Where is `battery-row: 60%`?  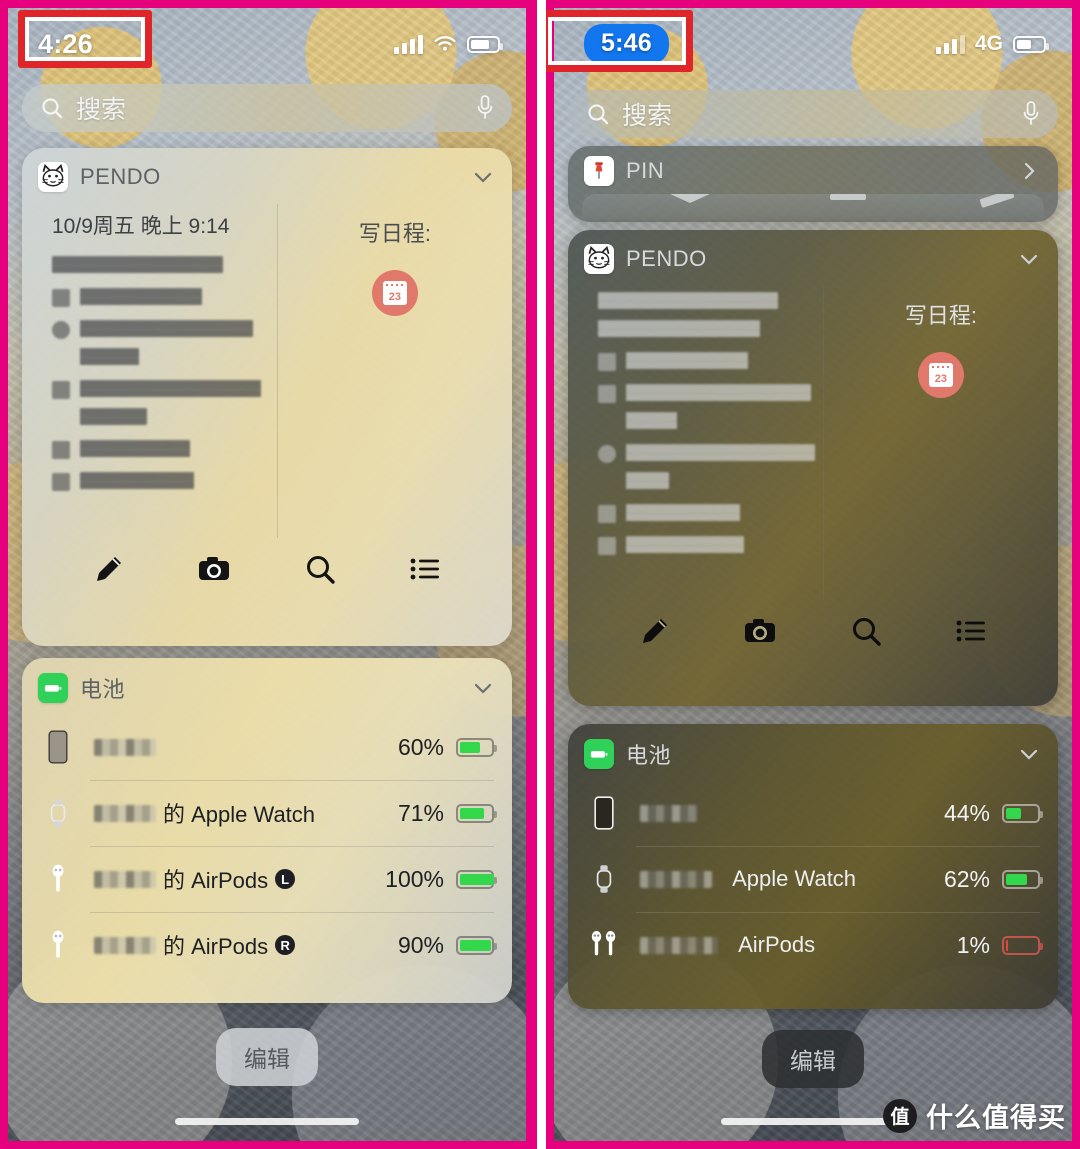
battery-row: 60% is located at coordinates (267, 747).